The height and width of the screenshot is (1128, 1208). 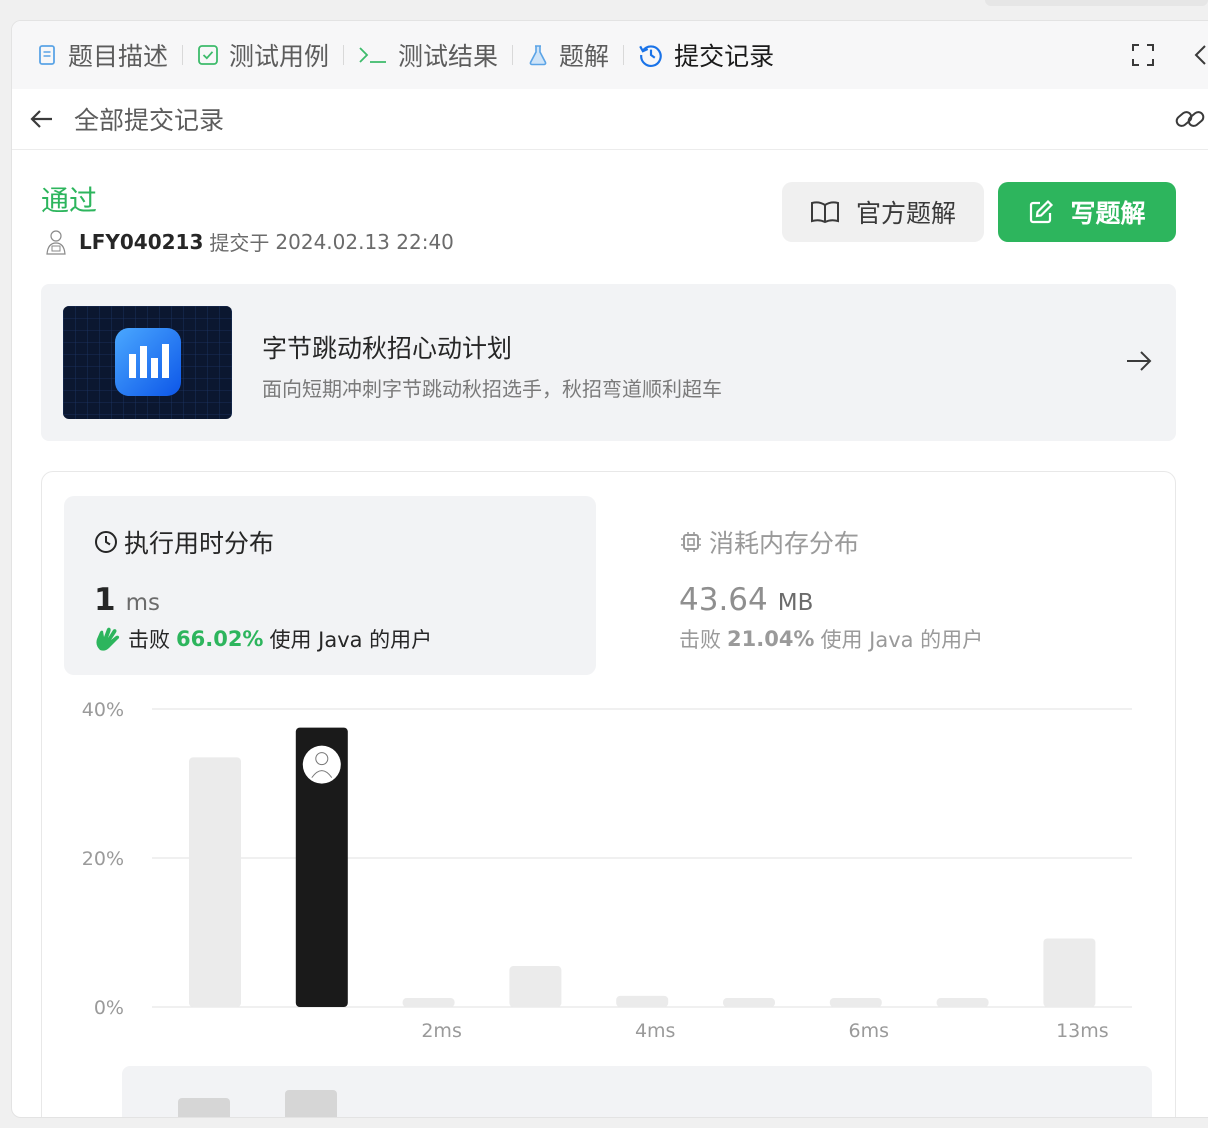 What do you see at coordinates (771, 639) in the screenshot?
I see `memory-beat-percent: 21.04%` at bounding box center [771, 639].